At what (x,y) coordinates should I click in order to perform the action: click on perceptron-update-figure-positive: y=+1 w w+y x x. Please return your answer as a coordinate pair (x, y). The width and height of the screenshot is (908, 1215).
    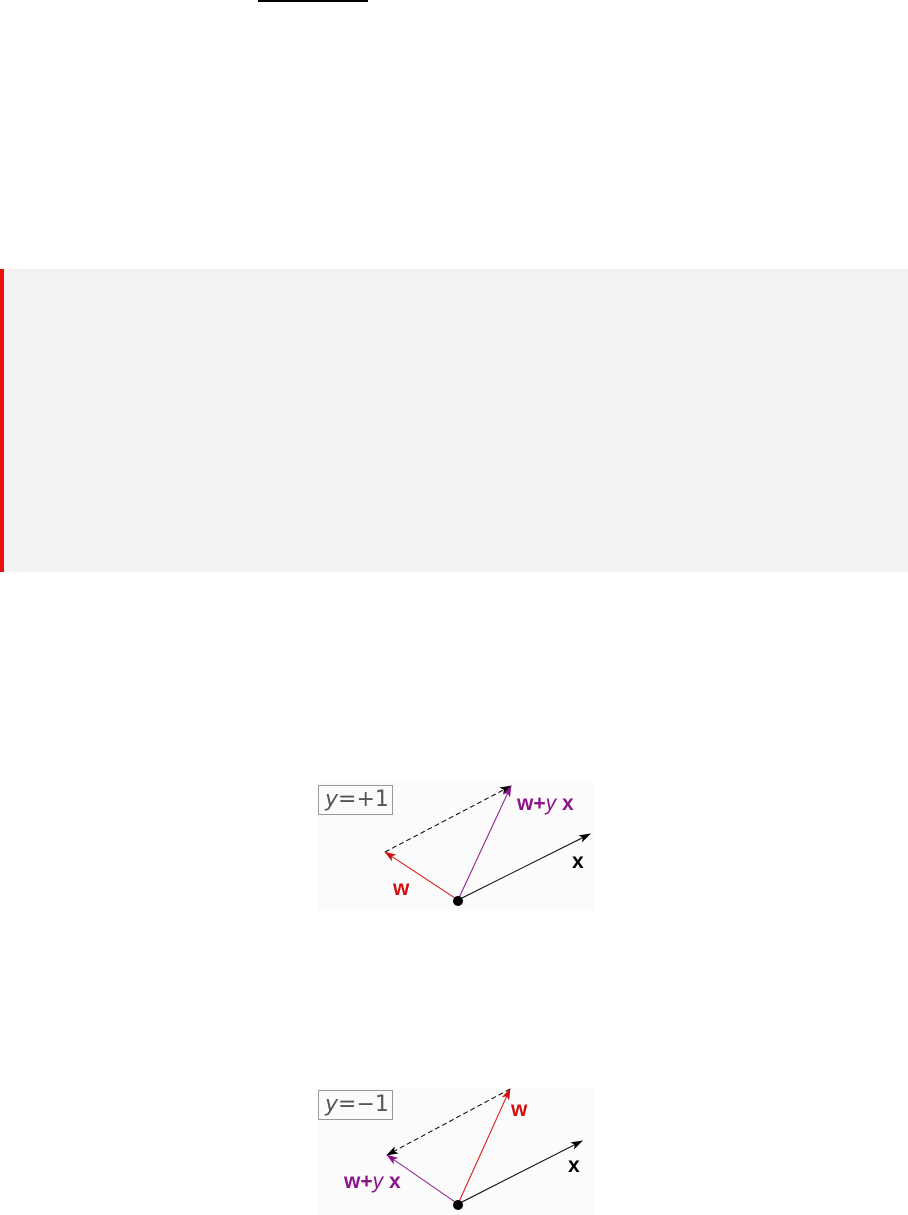
    Looking at the image, I should click on (456, 846).